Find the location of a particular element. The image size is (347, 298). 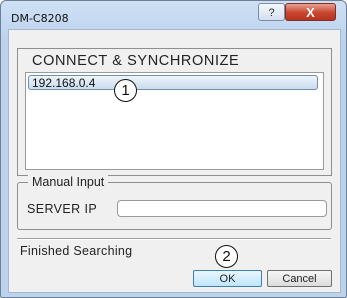

list-item-label: 192.168.0.4 is located at coordinates (64, 83).